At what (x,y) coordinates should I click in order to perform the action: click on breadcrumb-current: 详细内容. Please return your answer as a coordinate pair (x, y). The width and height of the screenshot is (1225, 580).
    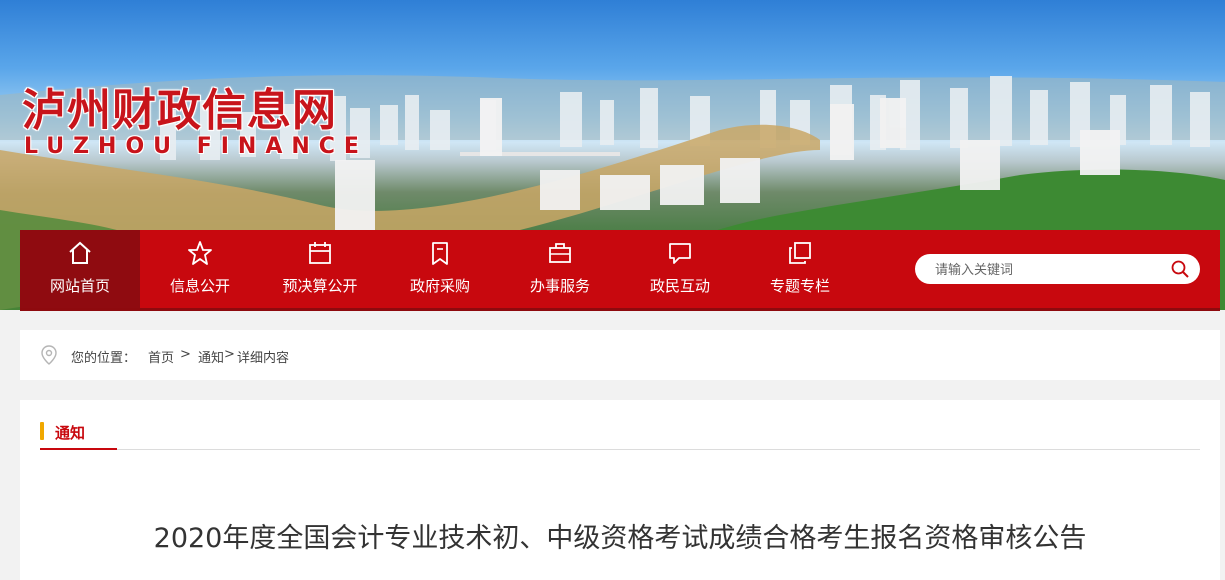
    Looking at the image, I should click on (263, 358).